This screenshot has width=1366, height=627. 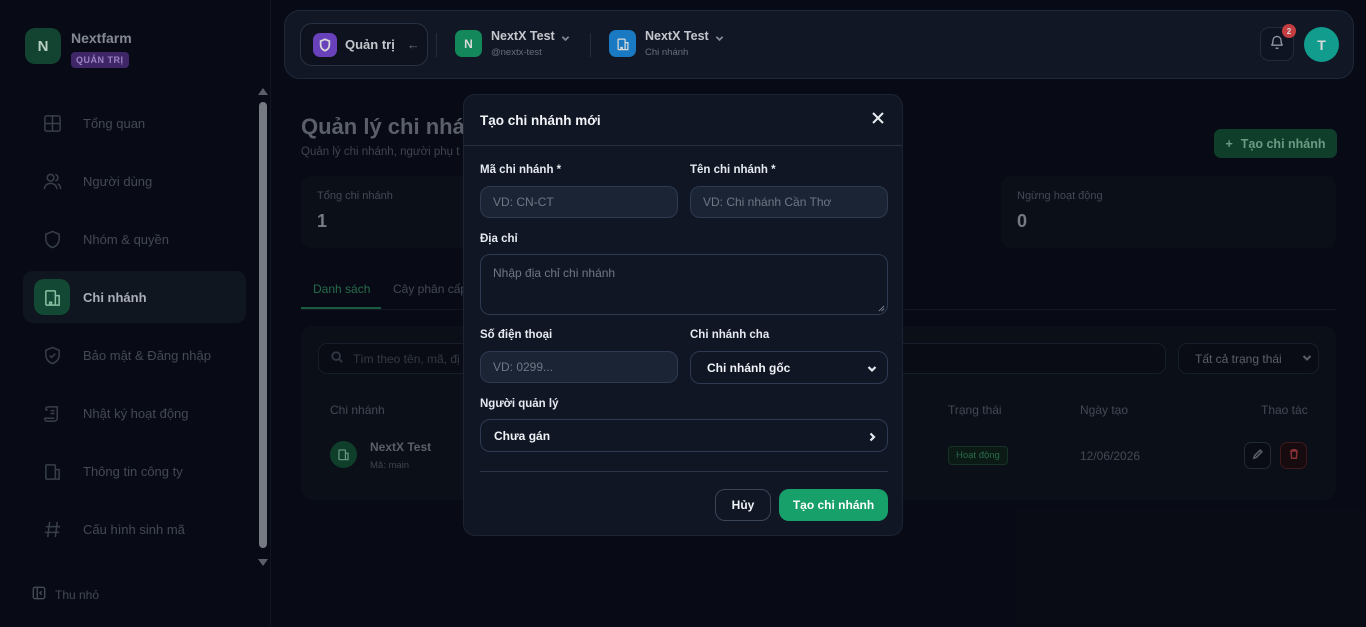 What do you see at coordinates (523, 202) in the screenshot?
I see `branch-code-placeholder: VD: CN-CT` at bounding box center [523, 202].